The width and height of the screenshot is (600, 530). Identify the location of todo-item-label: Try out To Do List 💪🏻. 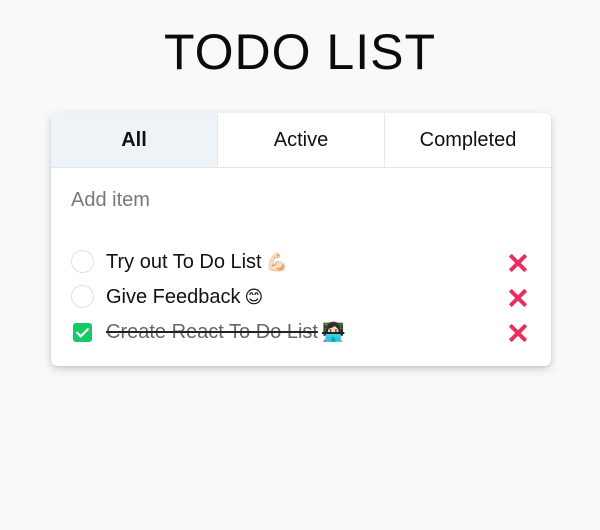
(197, 262).